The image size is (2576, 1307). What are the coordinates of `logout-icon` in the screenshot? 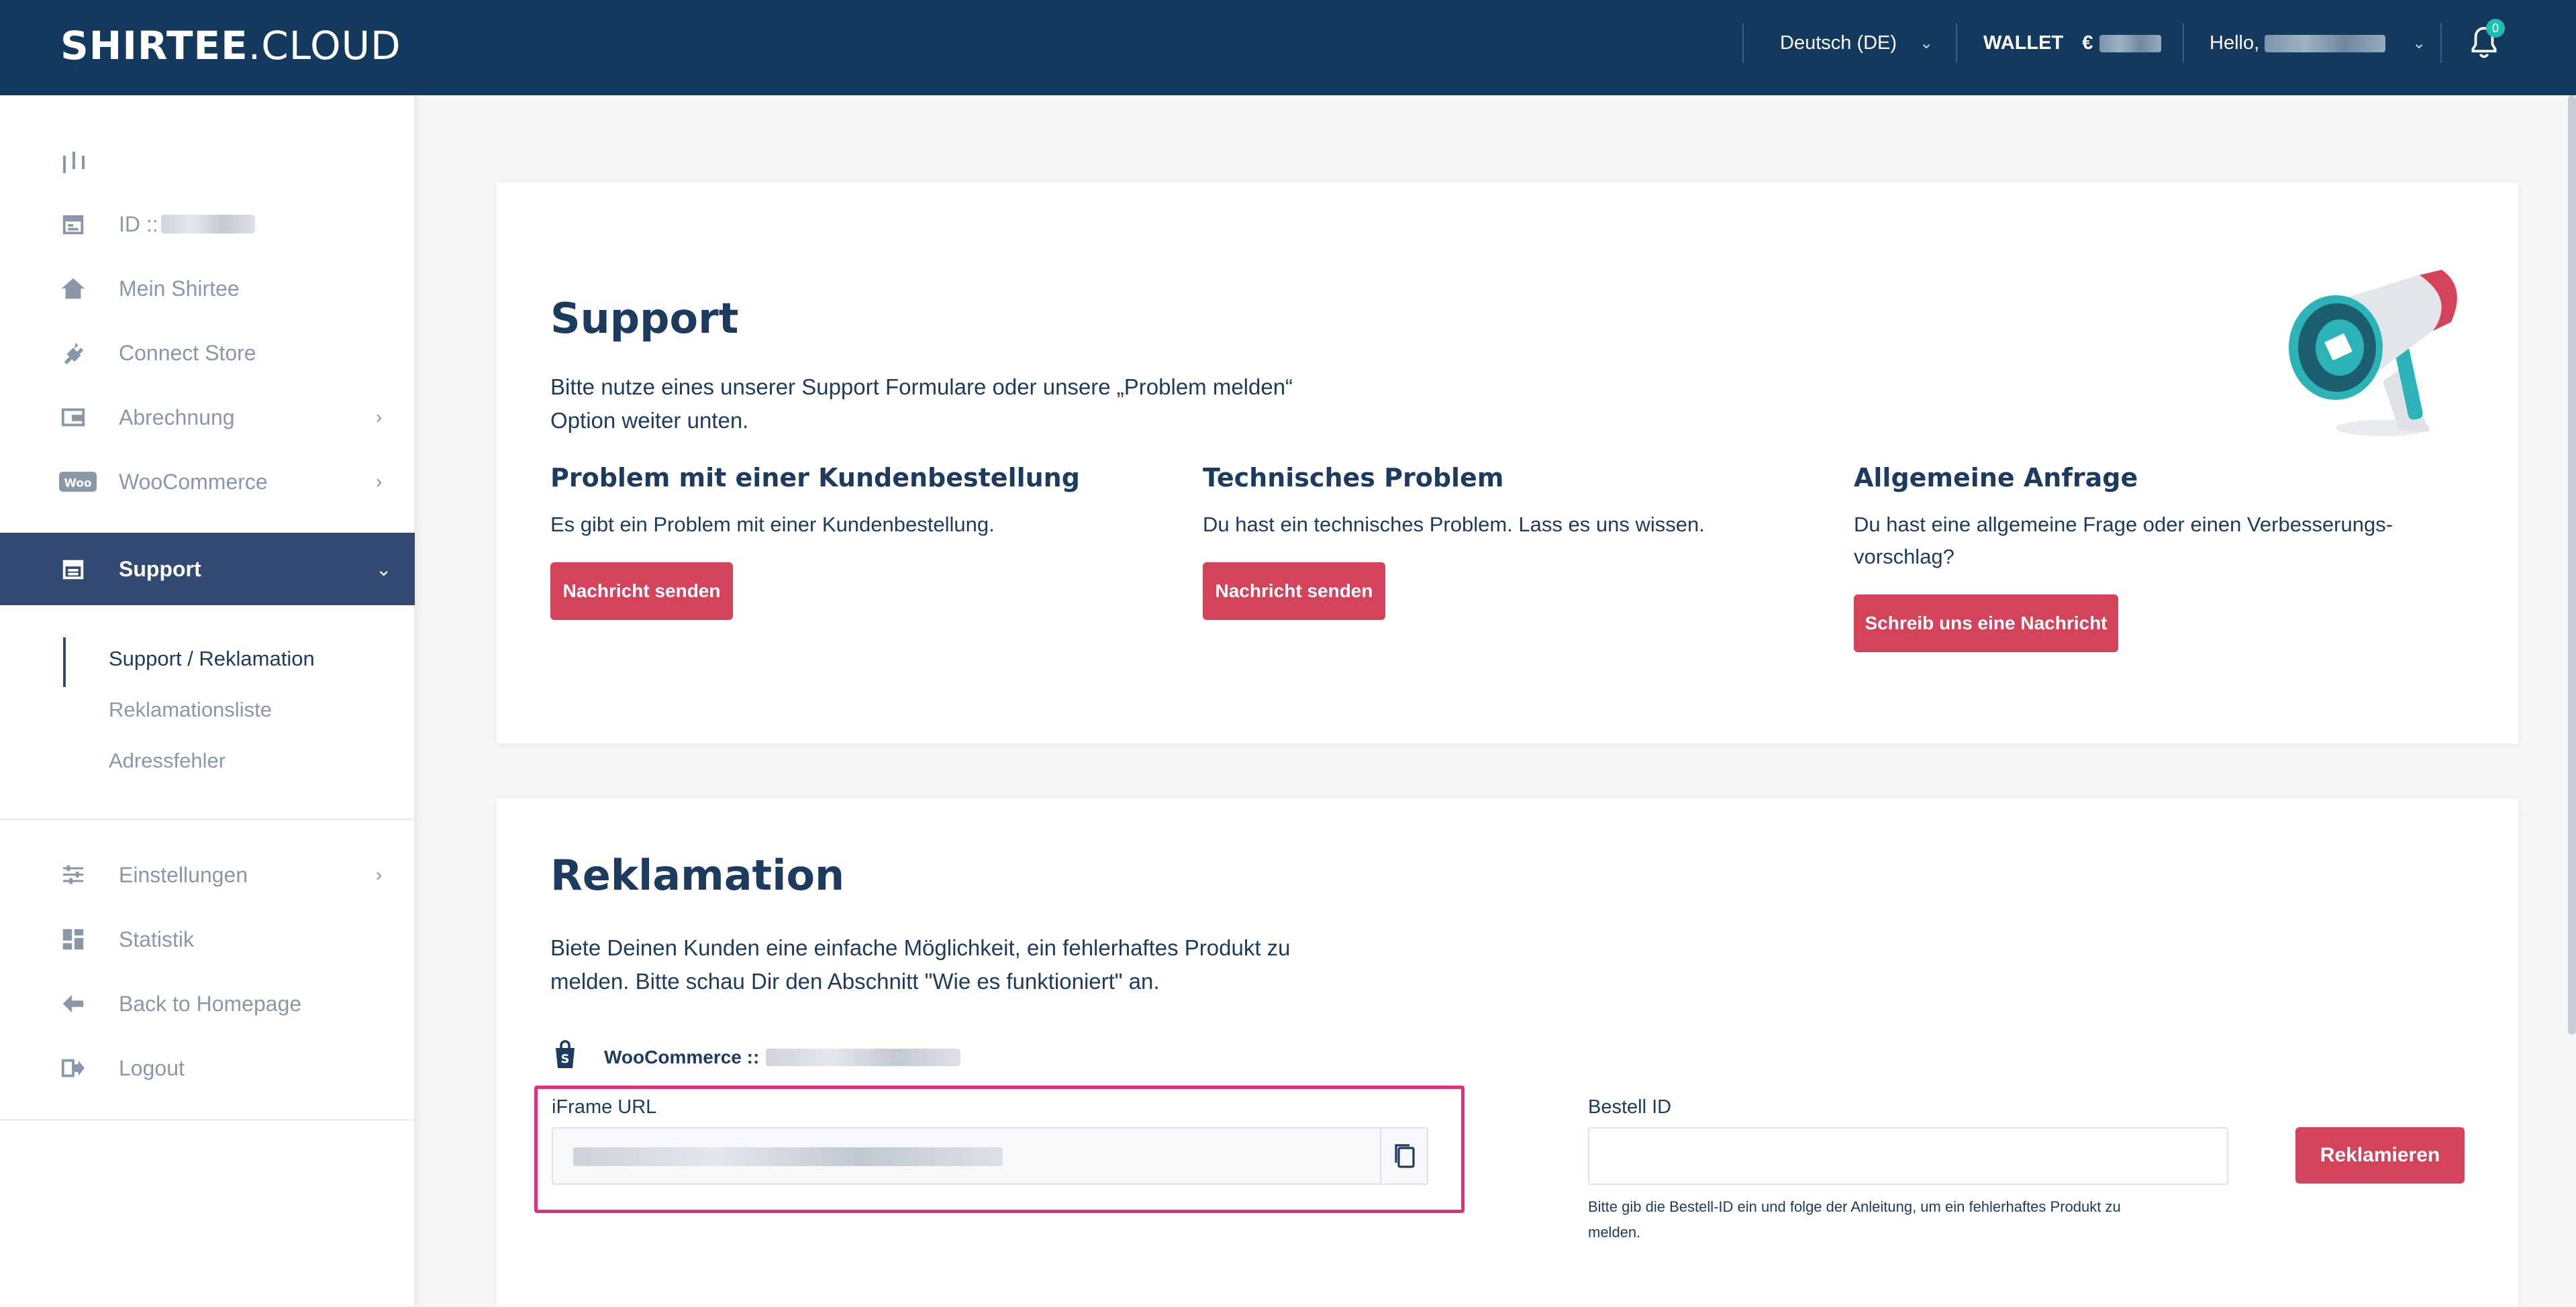 It's located at (73, 1068).